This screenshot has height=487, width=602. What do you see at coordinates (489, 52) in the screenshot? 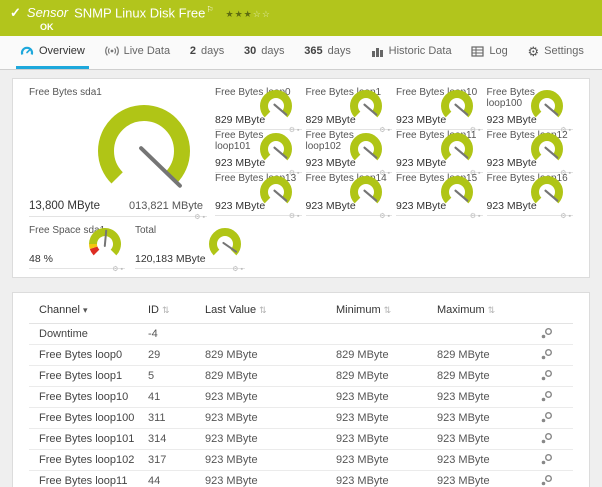
I see `tab-log: Log` at bounding box center [489, 52].